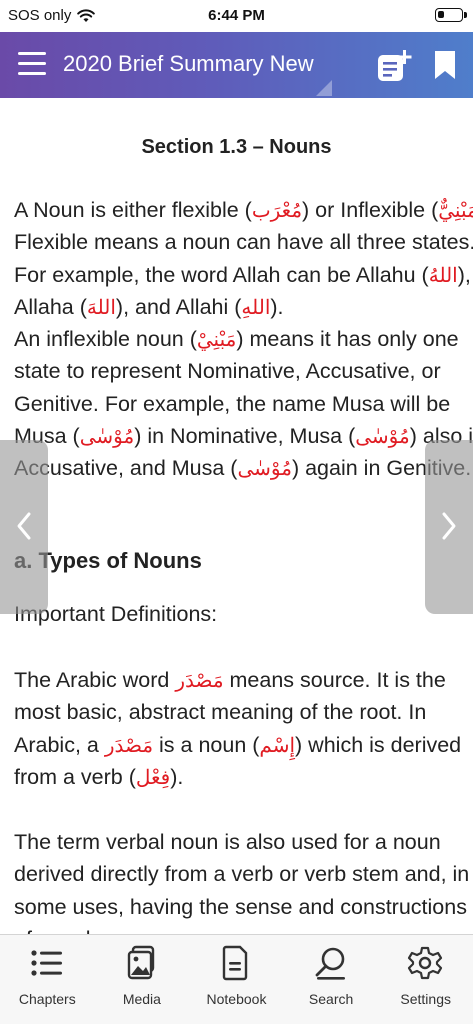 This screenshot has width=473, height=1024. I want to click on gear-icon, so click(425, 963).